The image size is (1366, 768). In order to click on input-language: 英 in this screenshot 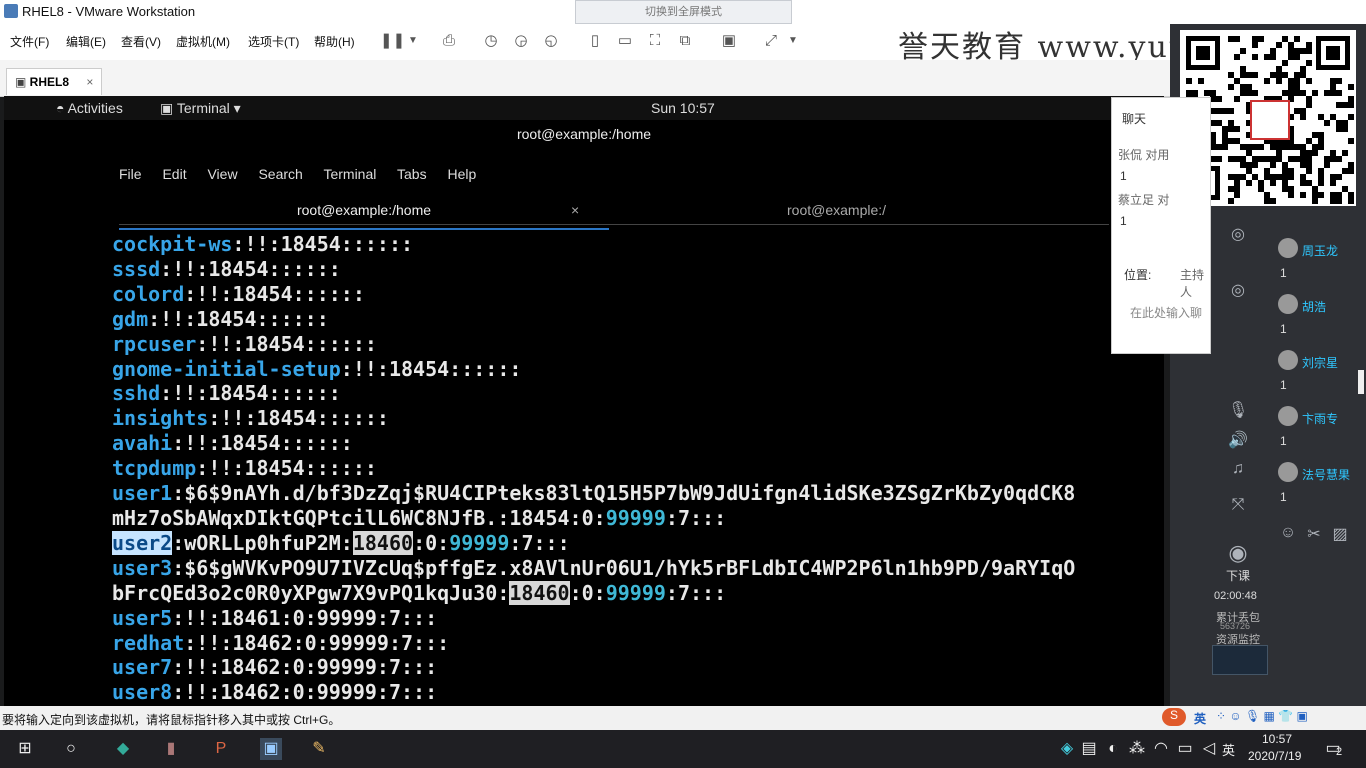, I will do `click(1228, 749)`.